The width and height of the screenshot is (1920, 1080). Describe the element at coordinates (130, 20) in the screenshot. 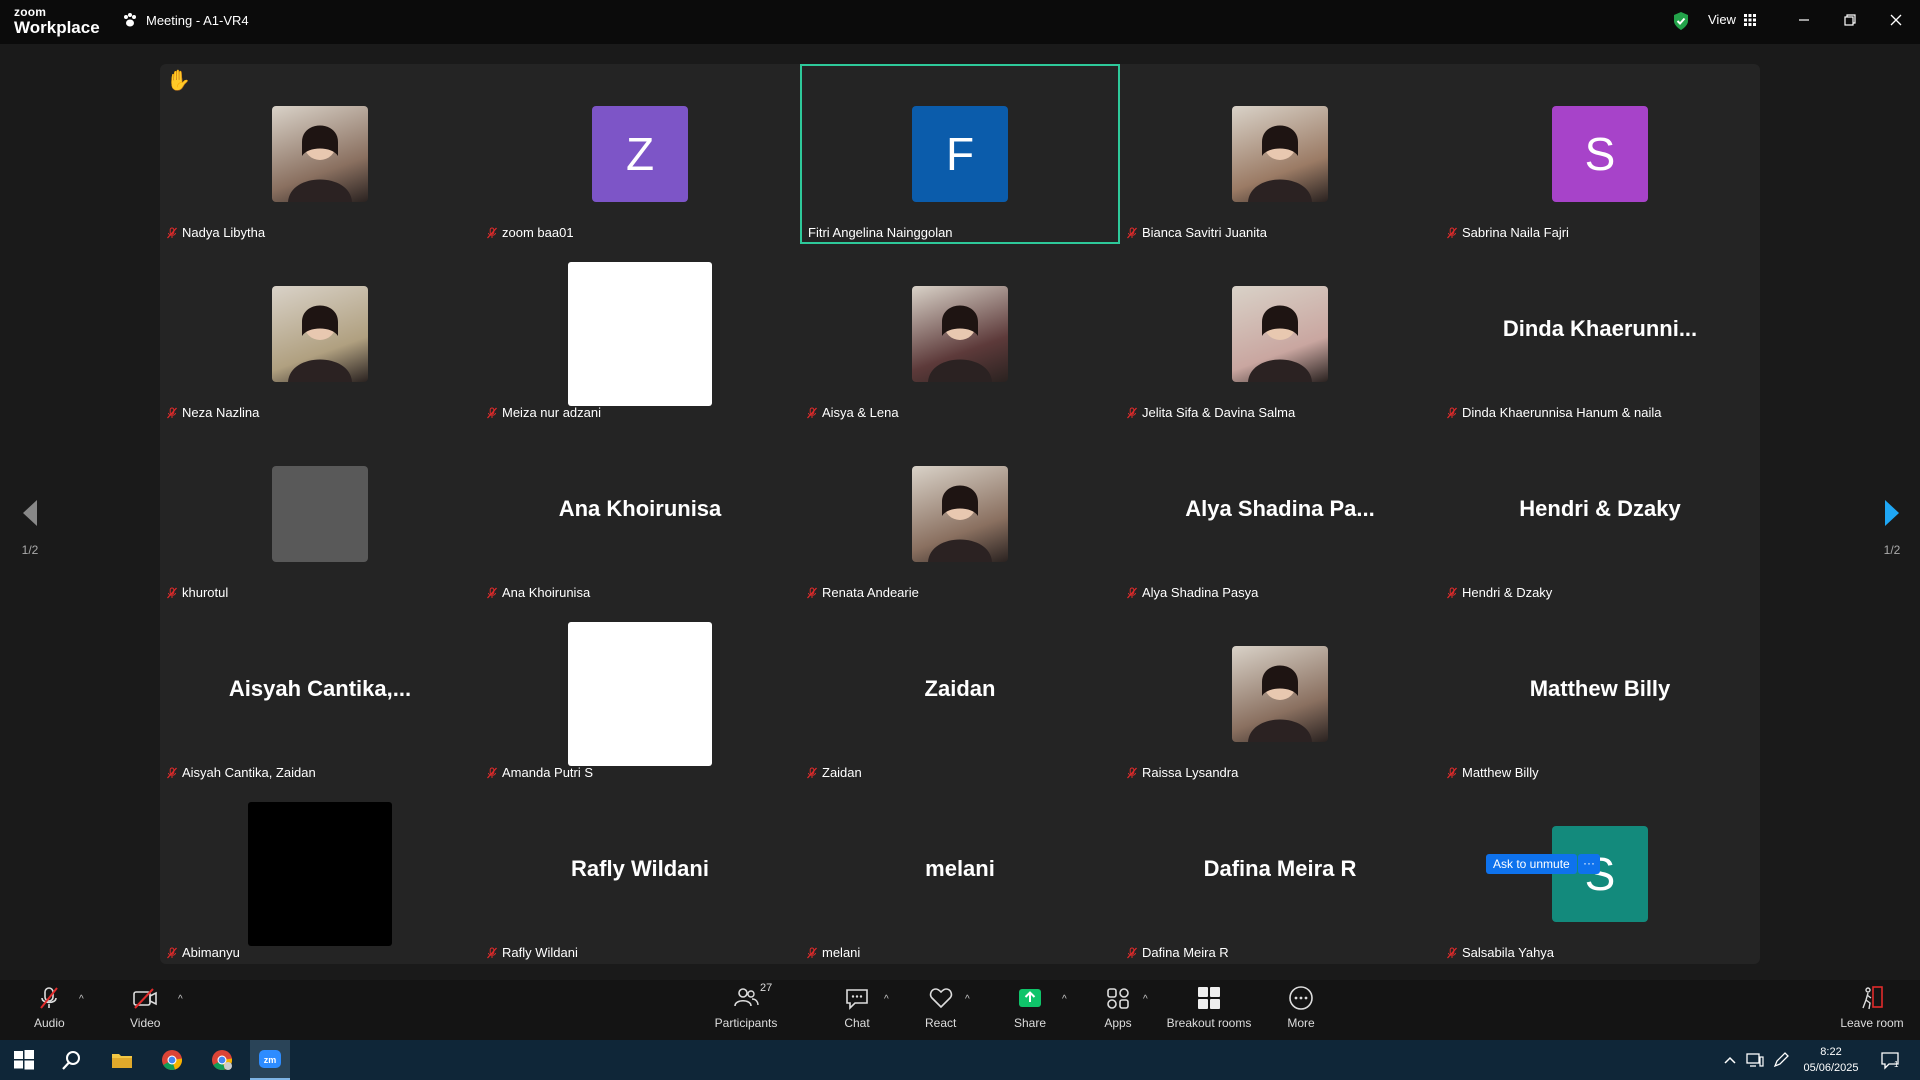

I see `paw-icon` at that location.